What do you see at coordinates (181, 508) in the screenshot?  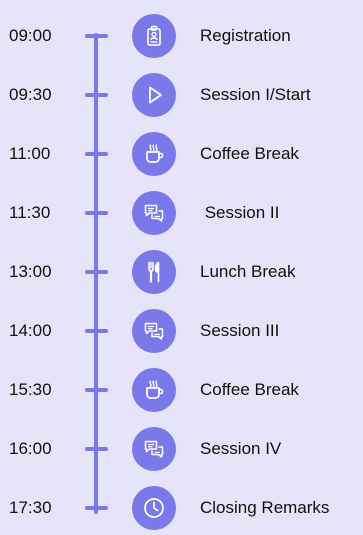 I see `schedule-row: 17:30 Closing Remarks` at bounding box center [181, 508].